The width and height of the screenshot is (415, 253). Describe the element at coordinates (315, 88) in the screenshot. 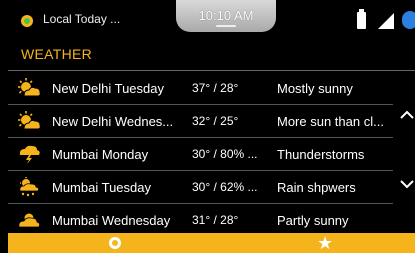

I see `row-condition: Mostly sunny` at that location.